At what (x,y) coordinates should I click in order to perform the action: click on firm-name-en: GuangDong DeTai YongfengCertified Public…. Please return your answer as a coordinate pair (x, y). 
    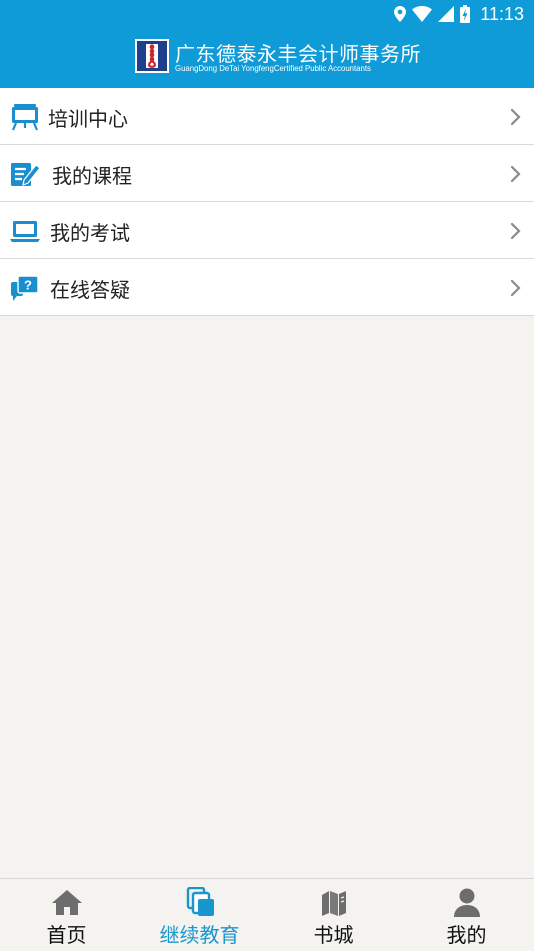
    Looking at the image, I should click on (273, 68).